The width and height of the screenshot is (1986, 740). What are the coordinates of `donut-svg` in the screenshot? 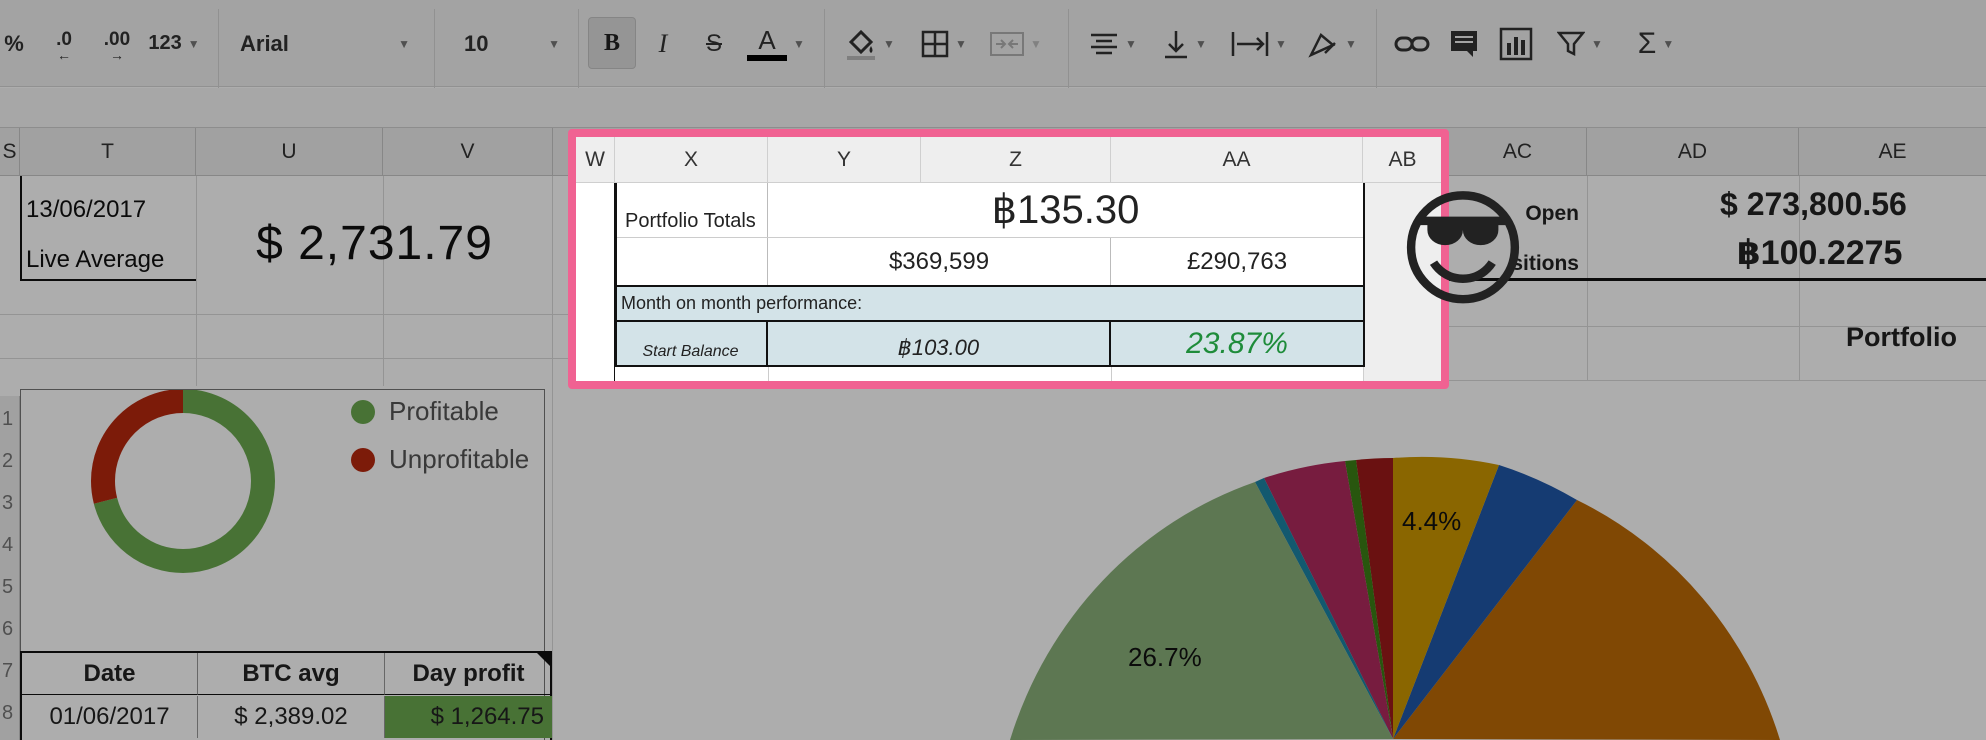 It's located at (183, 481).